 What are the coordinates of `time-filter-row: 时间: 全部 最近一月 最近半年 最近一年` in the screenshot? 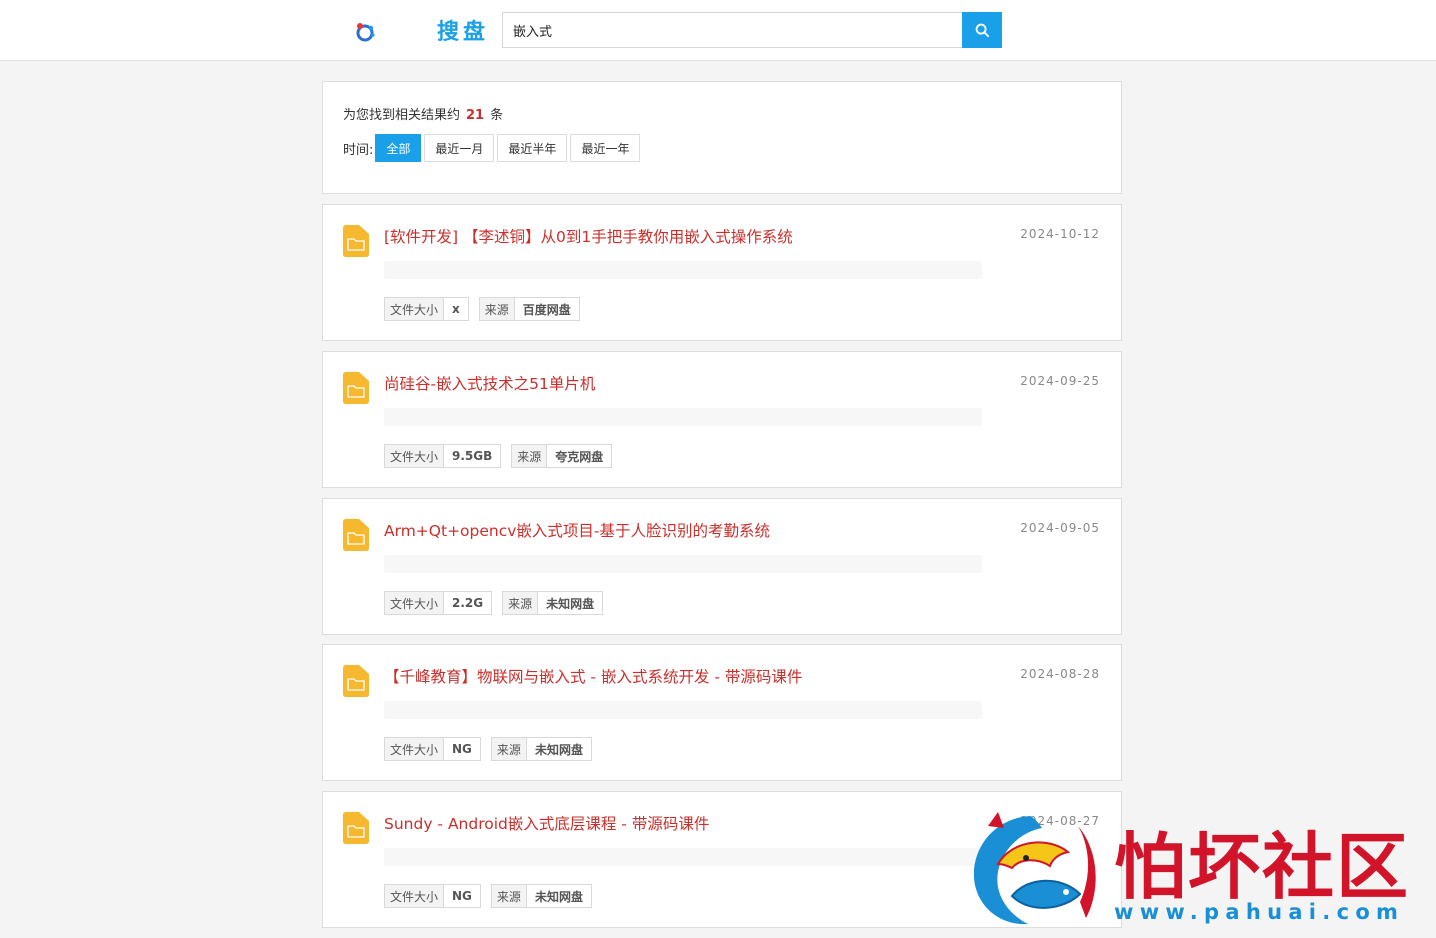 It's located at (493, 148).